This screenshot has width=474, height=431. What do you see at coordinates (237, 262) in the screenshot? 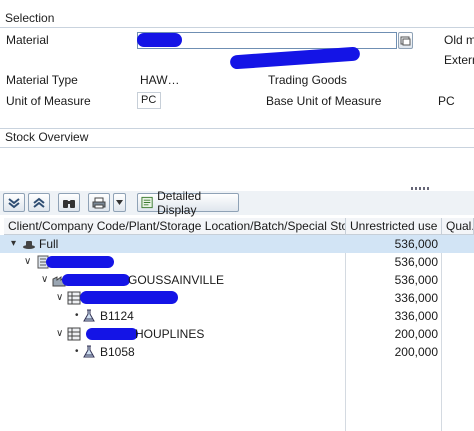
I see `tree-row: ∨ 536,000` at bounding box center [237, 262].